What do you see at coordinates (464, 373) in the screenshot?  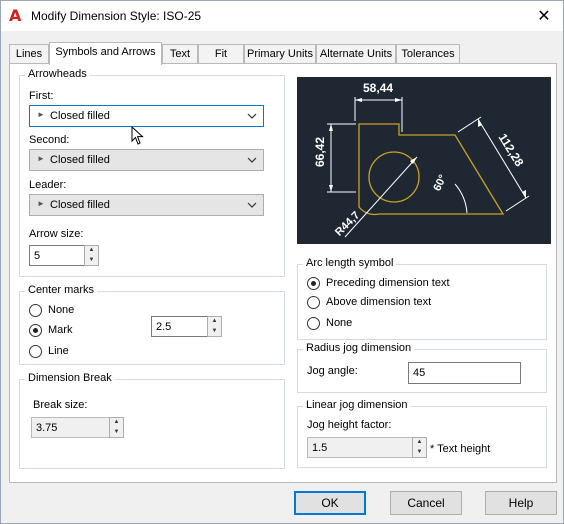 I see `jog-angle-input` at bounding box center [464, 373].